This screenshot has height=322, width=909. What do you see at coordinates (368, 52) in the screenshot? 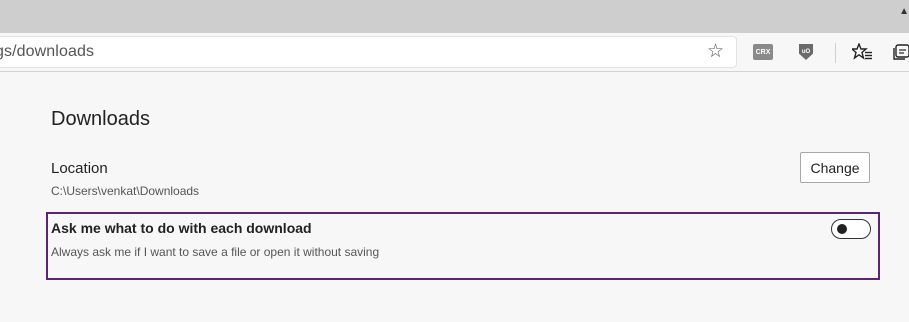
I see `address-bar: gs/downloads ☆` at bounding box center [368, 52].